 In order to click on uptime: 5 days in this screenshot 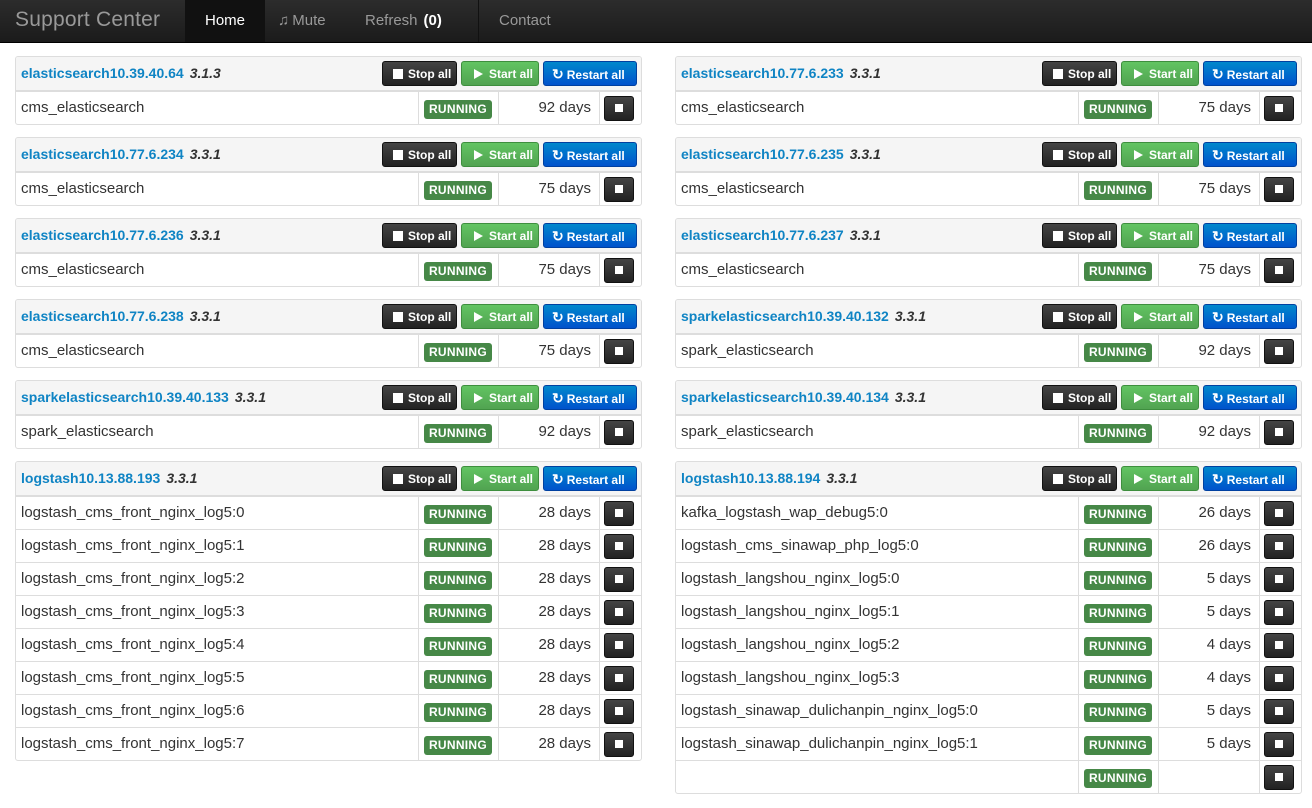, I will do `click(1228, 743)`.